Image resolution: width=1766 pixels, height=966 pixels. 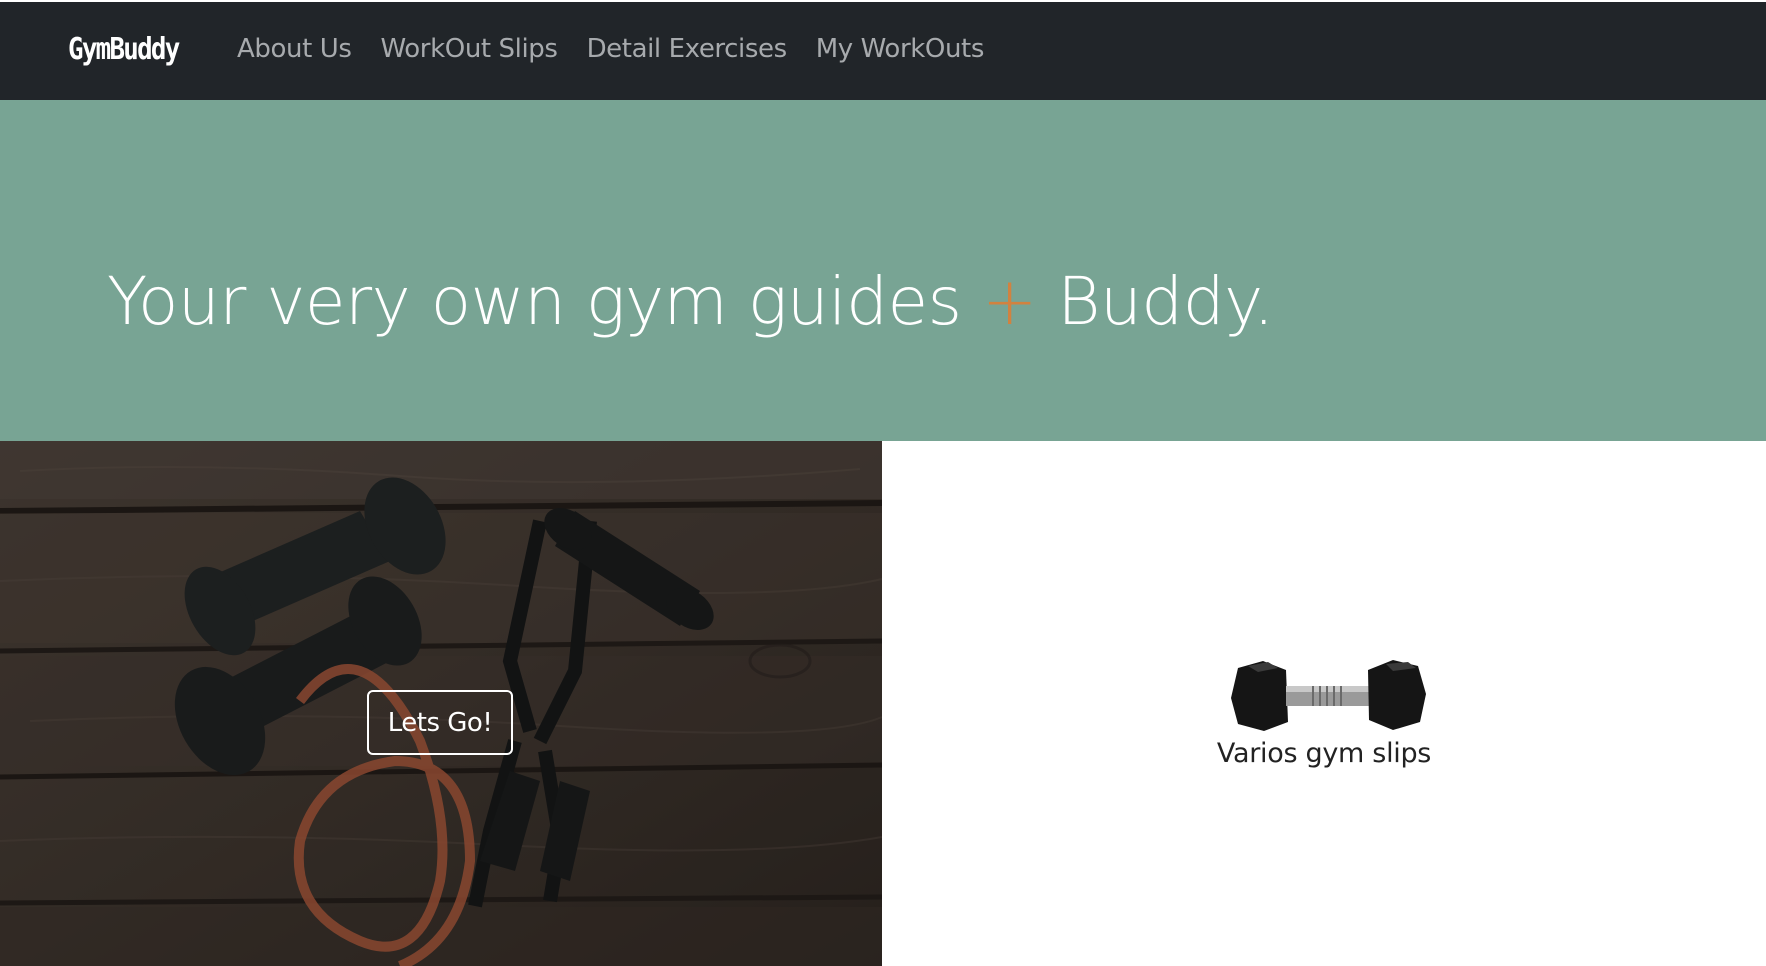 What do you see at coordinates (900, 49) in the screenshot?
I see `nav-link-my-workouts: My WorkOuts` at bounding box center [900, 49].